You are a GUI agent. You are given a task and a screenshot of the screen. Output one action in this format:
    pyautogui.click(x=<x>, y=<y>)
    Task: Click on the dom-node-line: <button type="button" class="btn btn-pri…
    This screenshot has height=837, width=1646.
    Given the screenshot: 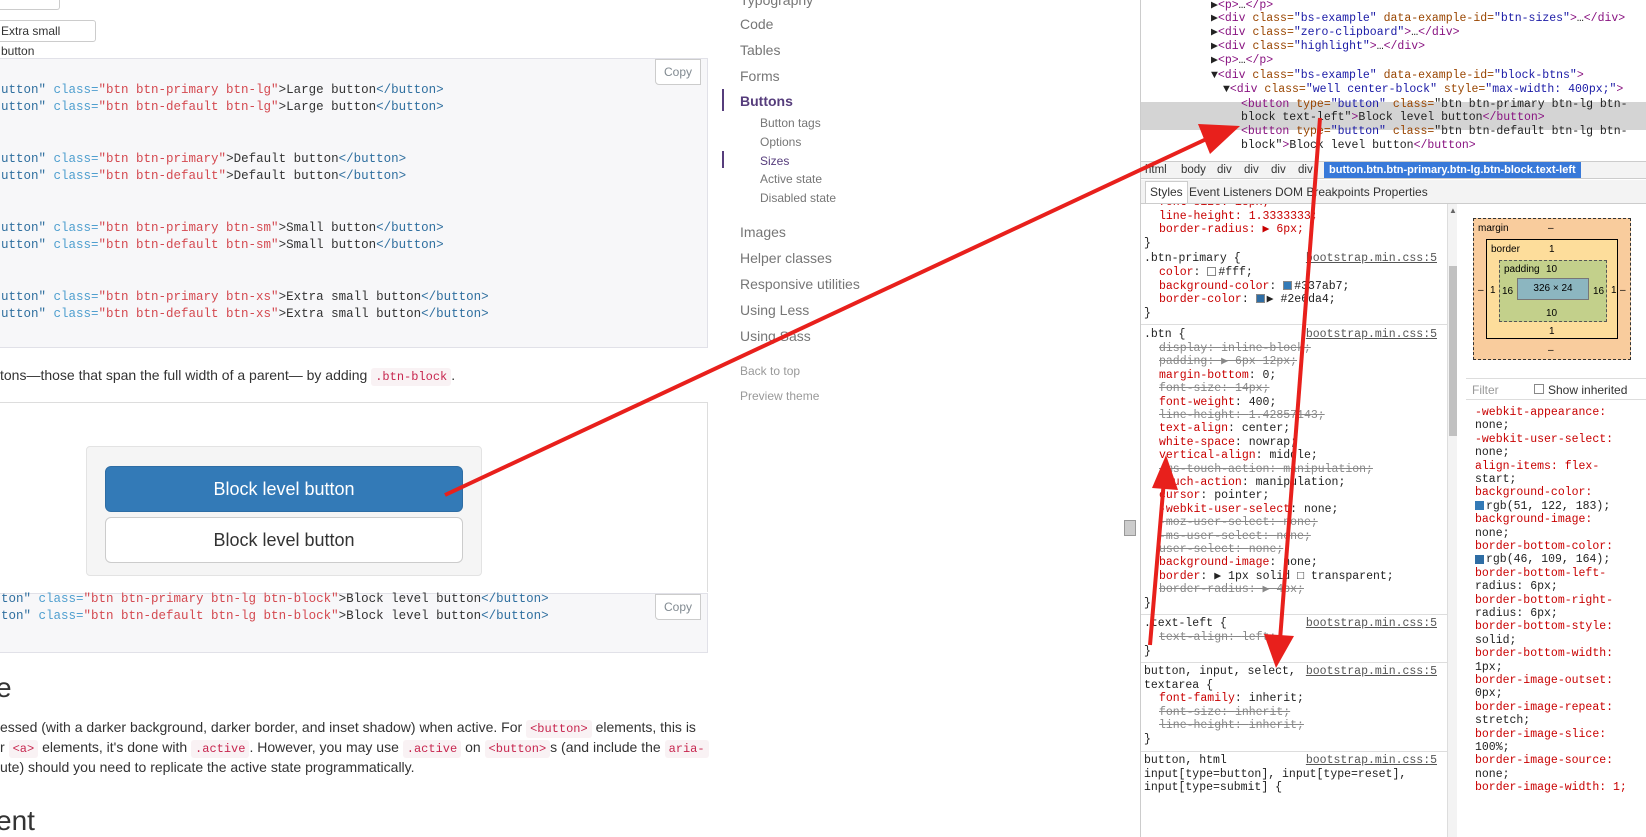 What is the action you would take?
    pyautogui.click(x=1434, y=105)
    